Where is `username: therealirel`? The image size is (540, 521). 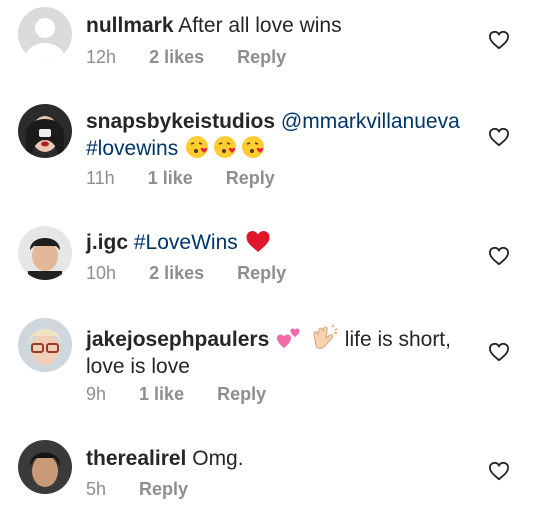 username: therealirel is located at coordinates (136, 458).